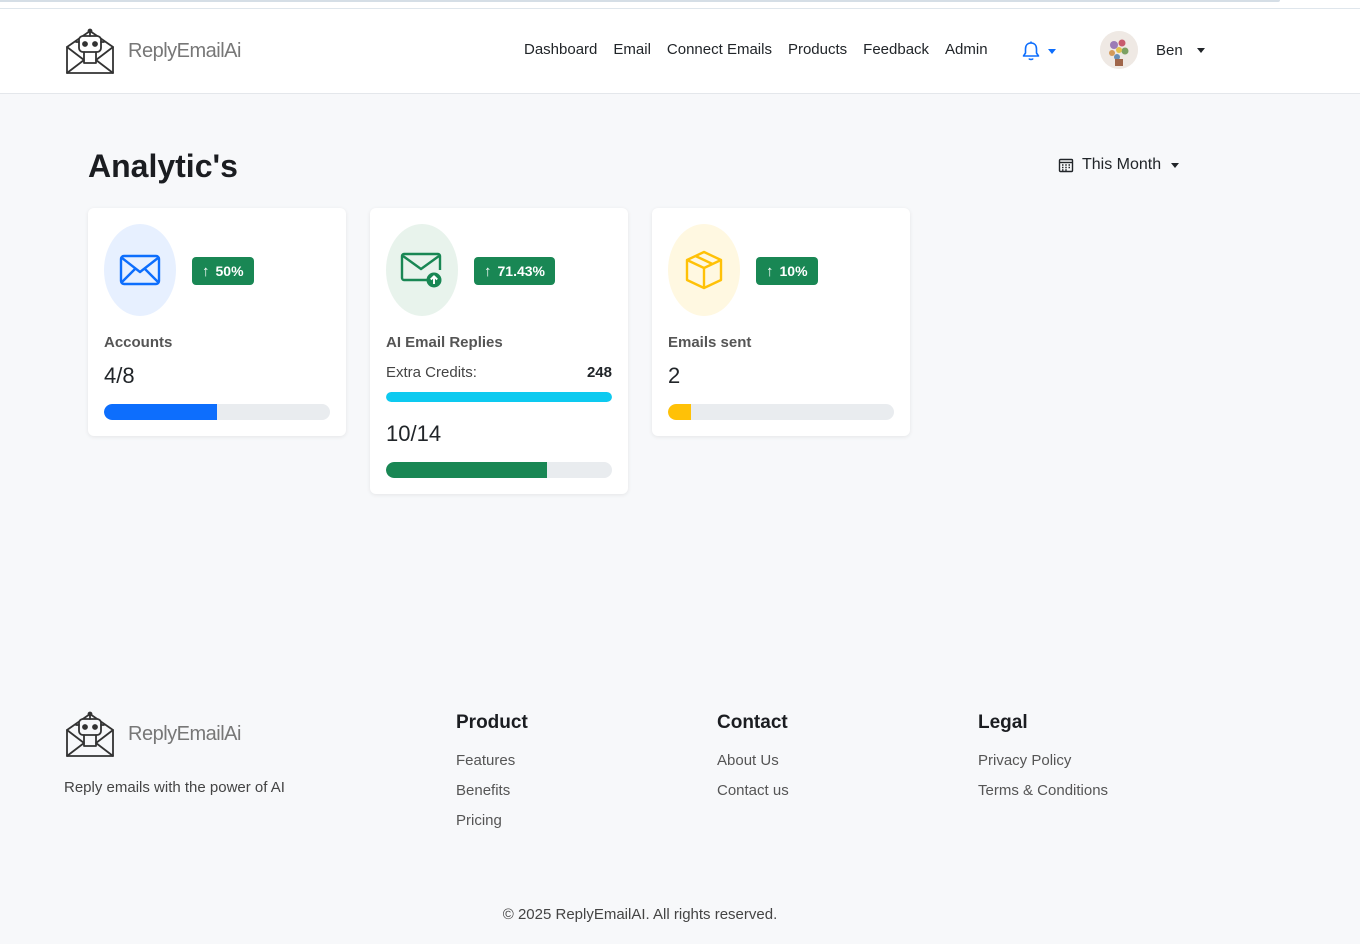 The height and width of the screenshot is (944, 1360). Describe the element at coordinates (1031, 51) in the screenshot. I see `bell-icon` at that location.